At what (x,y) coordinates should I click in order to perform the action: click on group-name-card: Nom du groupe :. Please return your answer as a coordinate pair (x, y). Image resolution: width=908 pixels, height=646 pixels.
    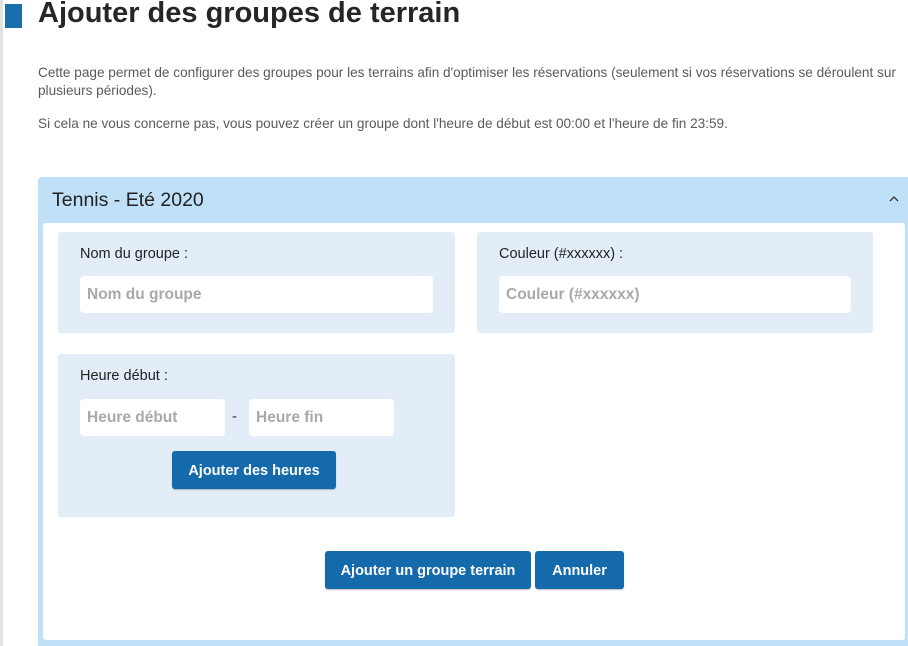
    Looking at the image, I should click on (256, 282).